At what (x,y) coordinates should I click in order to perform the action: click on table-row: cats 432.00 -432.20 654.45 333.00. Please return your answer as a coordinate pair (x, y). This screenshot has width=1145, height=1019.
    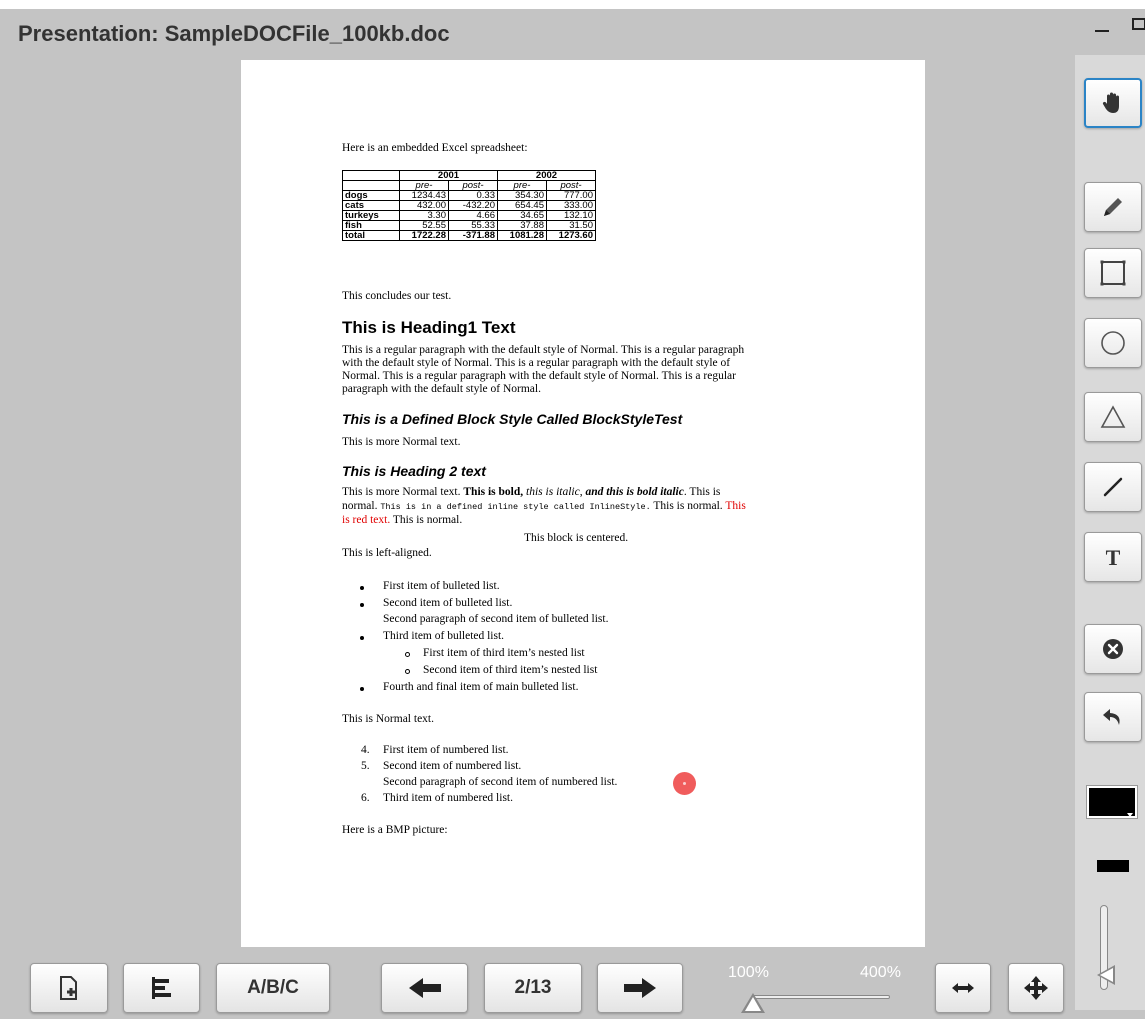
    Looking at the image, I should click on (469, 205).